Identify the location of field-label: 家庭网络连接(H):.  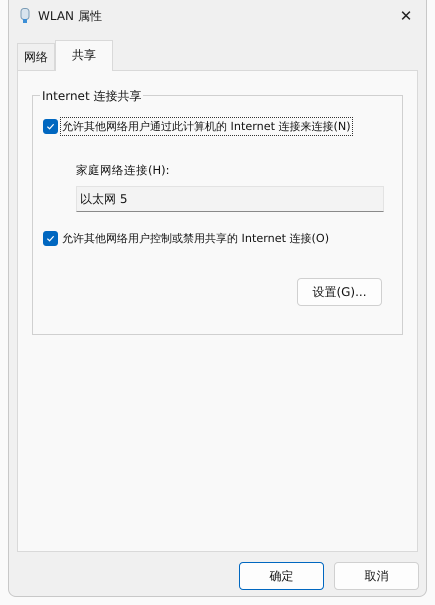
(123, 170).